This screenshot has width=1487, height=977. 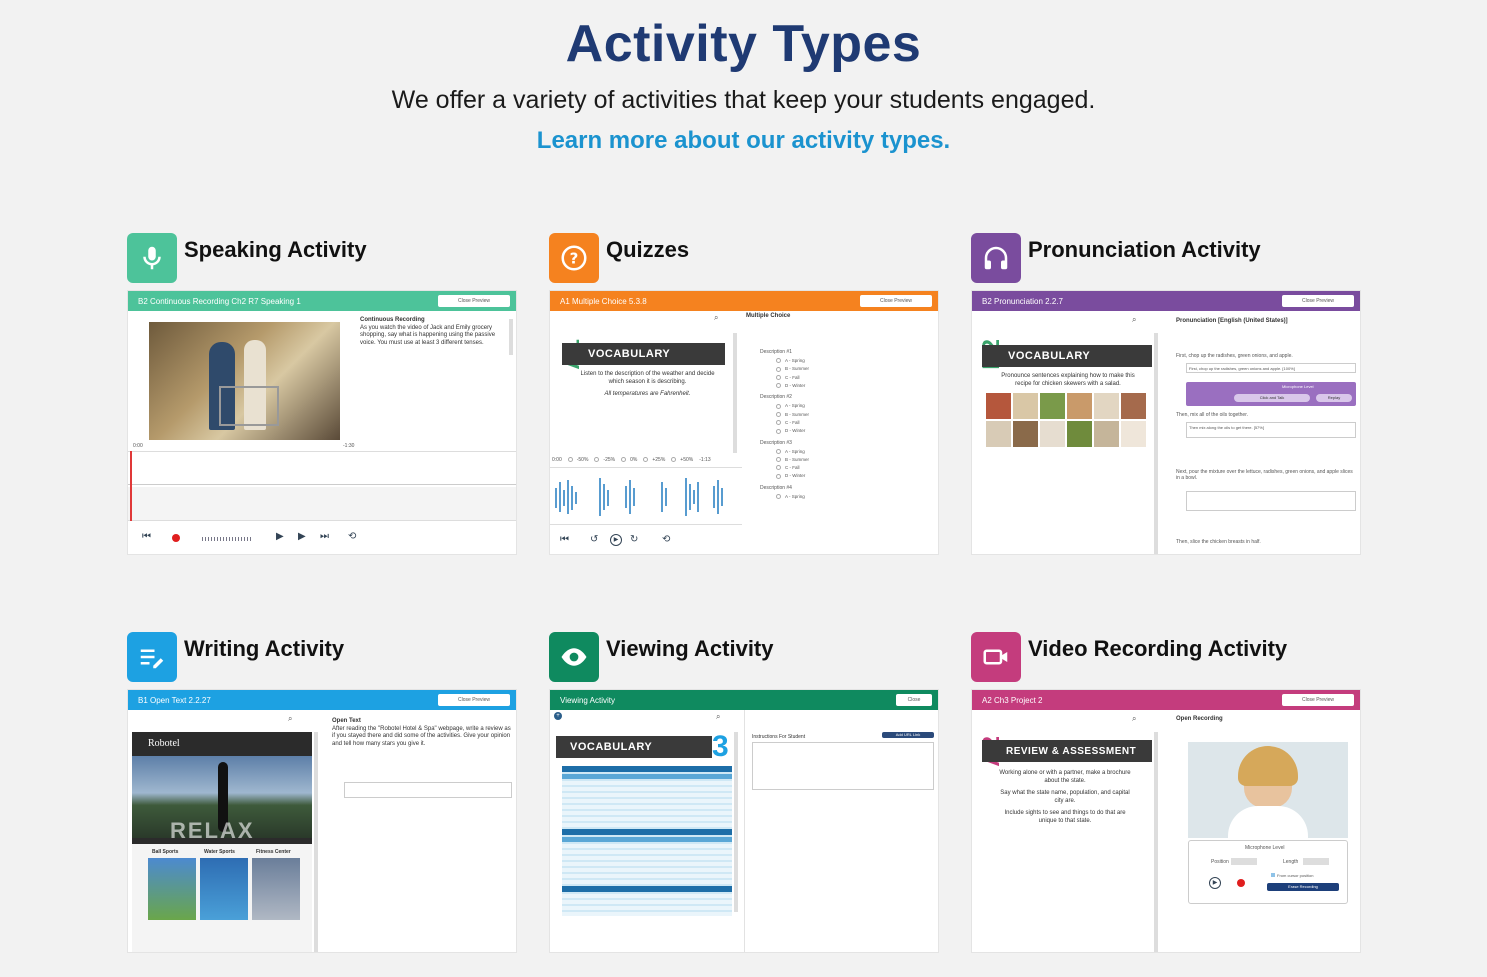 I want to click on sport-label: Ball Sports, so click(x=165, y=852).